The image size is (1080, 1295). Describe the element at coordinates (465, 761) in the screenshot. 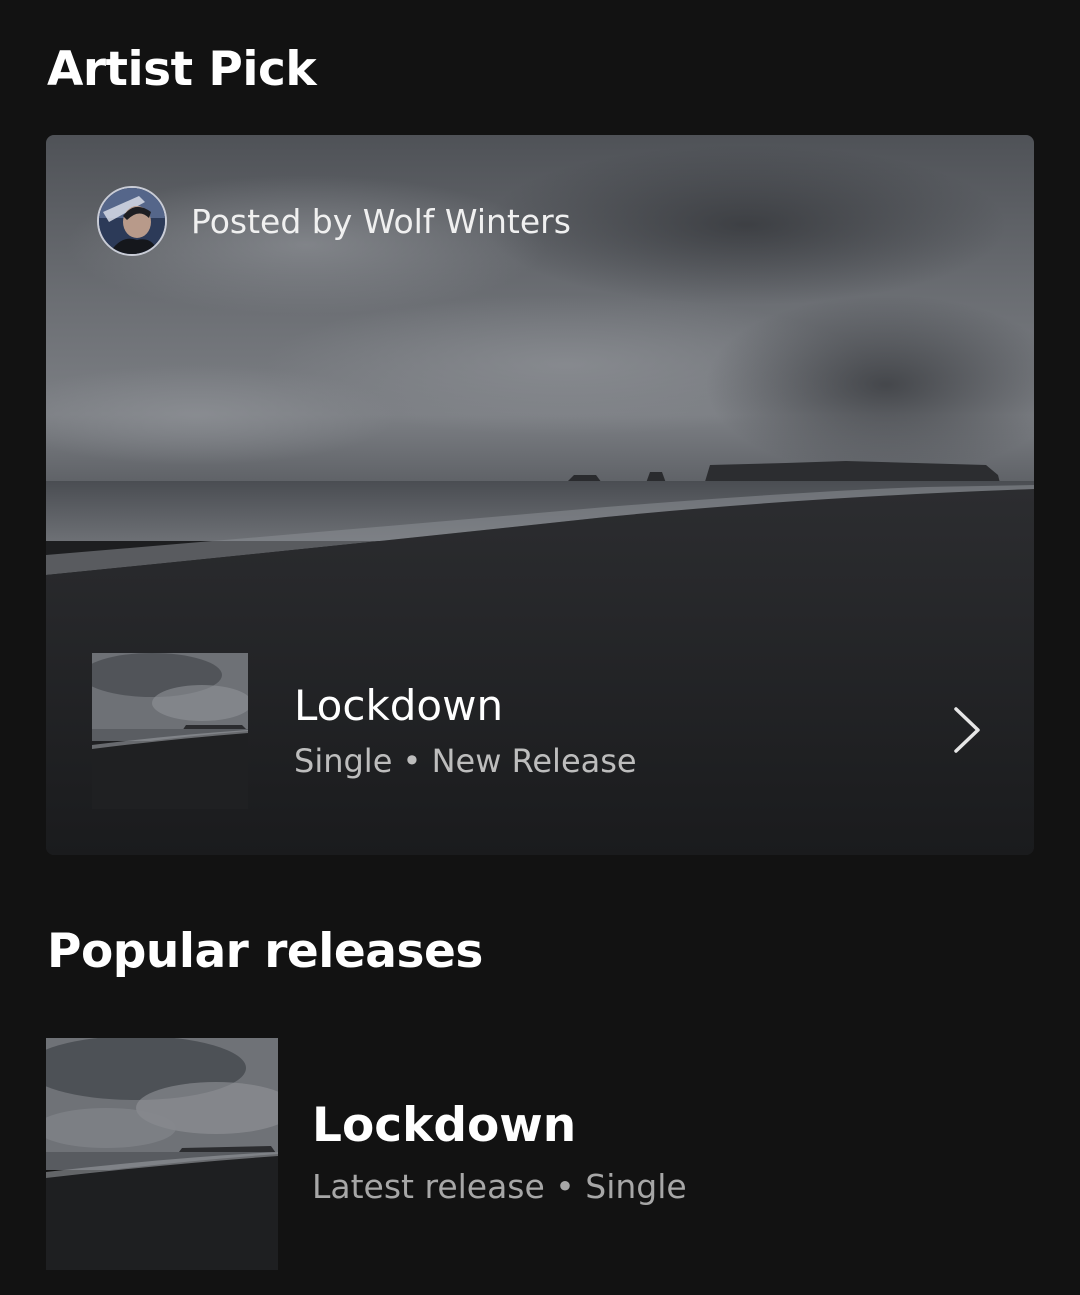

I see `artist-pick-release-subtitle: Single • New Release` at that location.